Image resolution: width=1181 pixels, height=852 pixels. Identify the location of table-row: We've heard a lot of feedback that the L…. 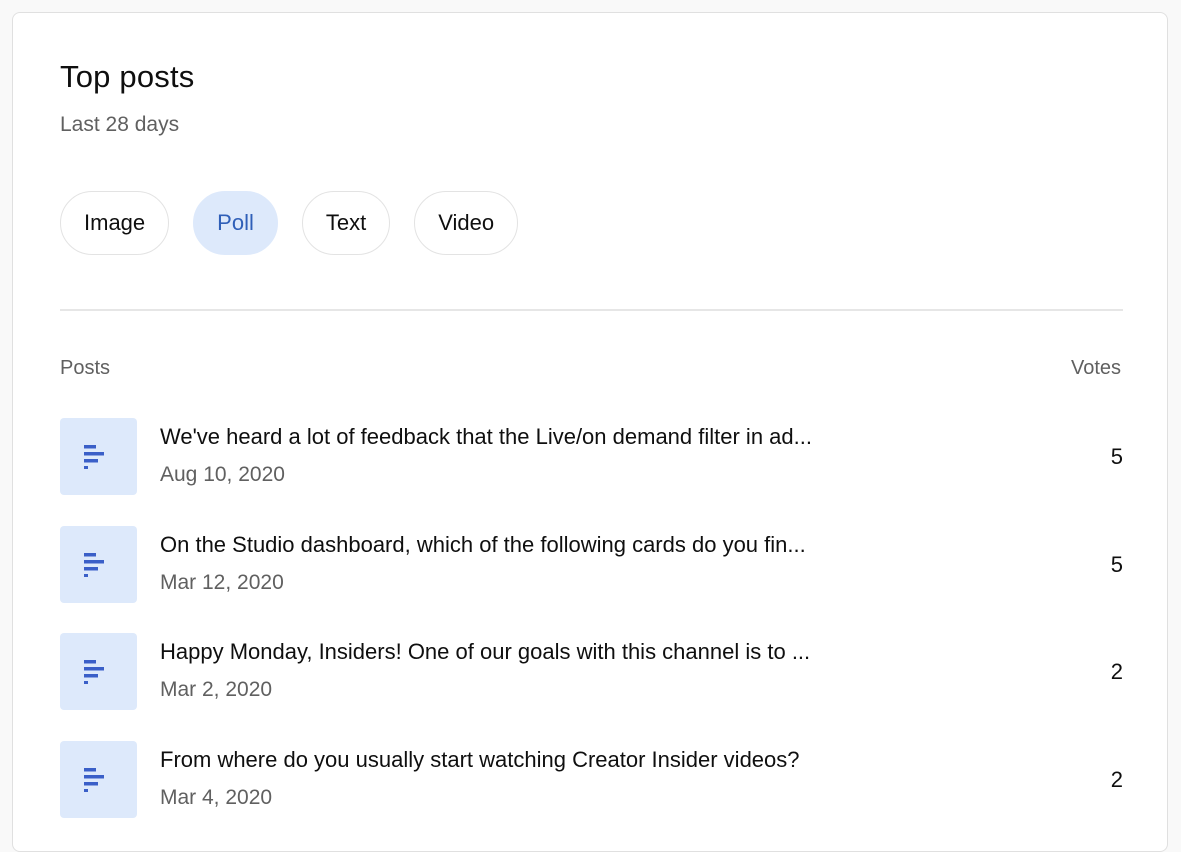
(591, 457).